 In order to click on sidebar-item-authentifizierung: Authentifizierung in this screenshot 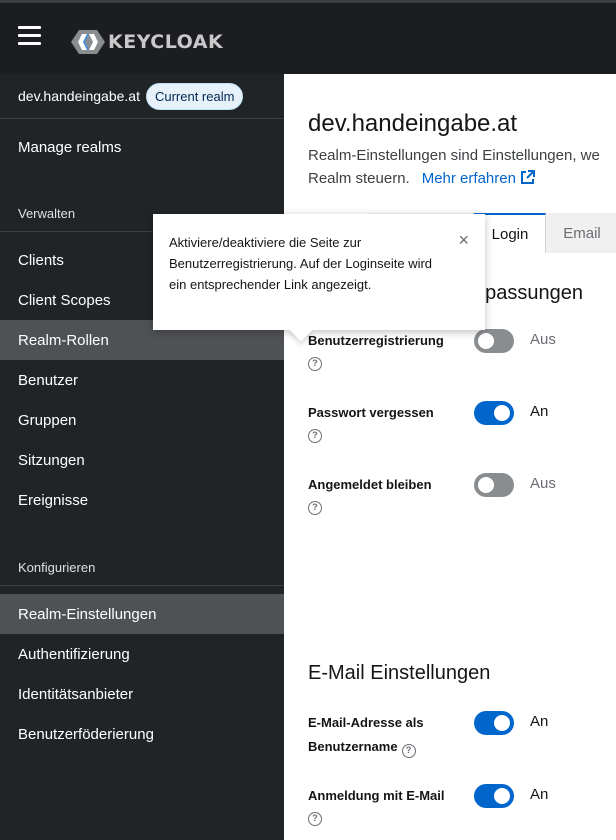, I will do `click(142, 654)`.